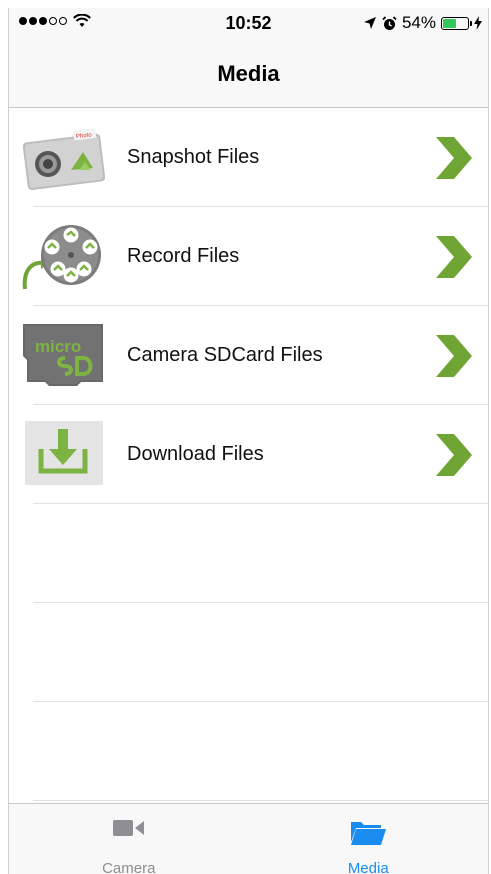 The width and height of the screenshot is (491, 874). Describe the element at coordinates (129, 867) in the screenshot. I see `tab-label: Camera` at that location.